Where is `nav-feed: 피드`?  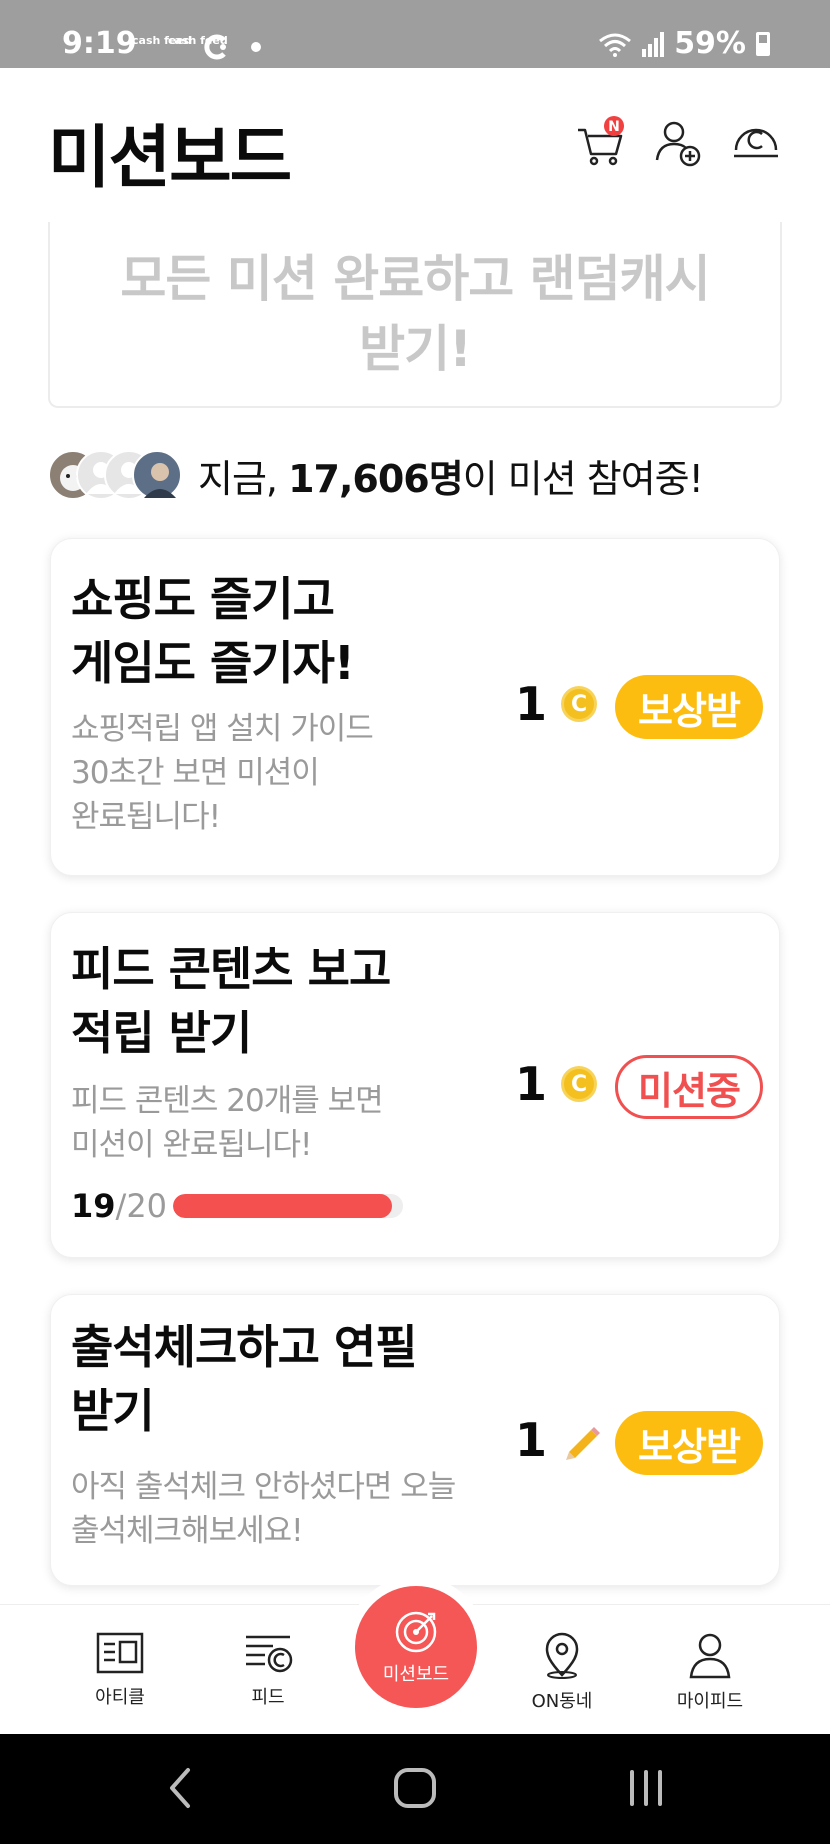
nav-feed: 피드 is located at coordinates (268, 1670).